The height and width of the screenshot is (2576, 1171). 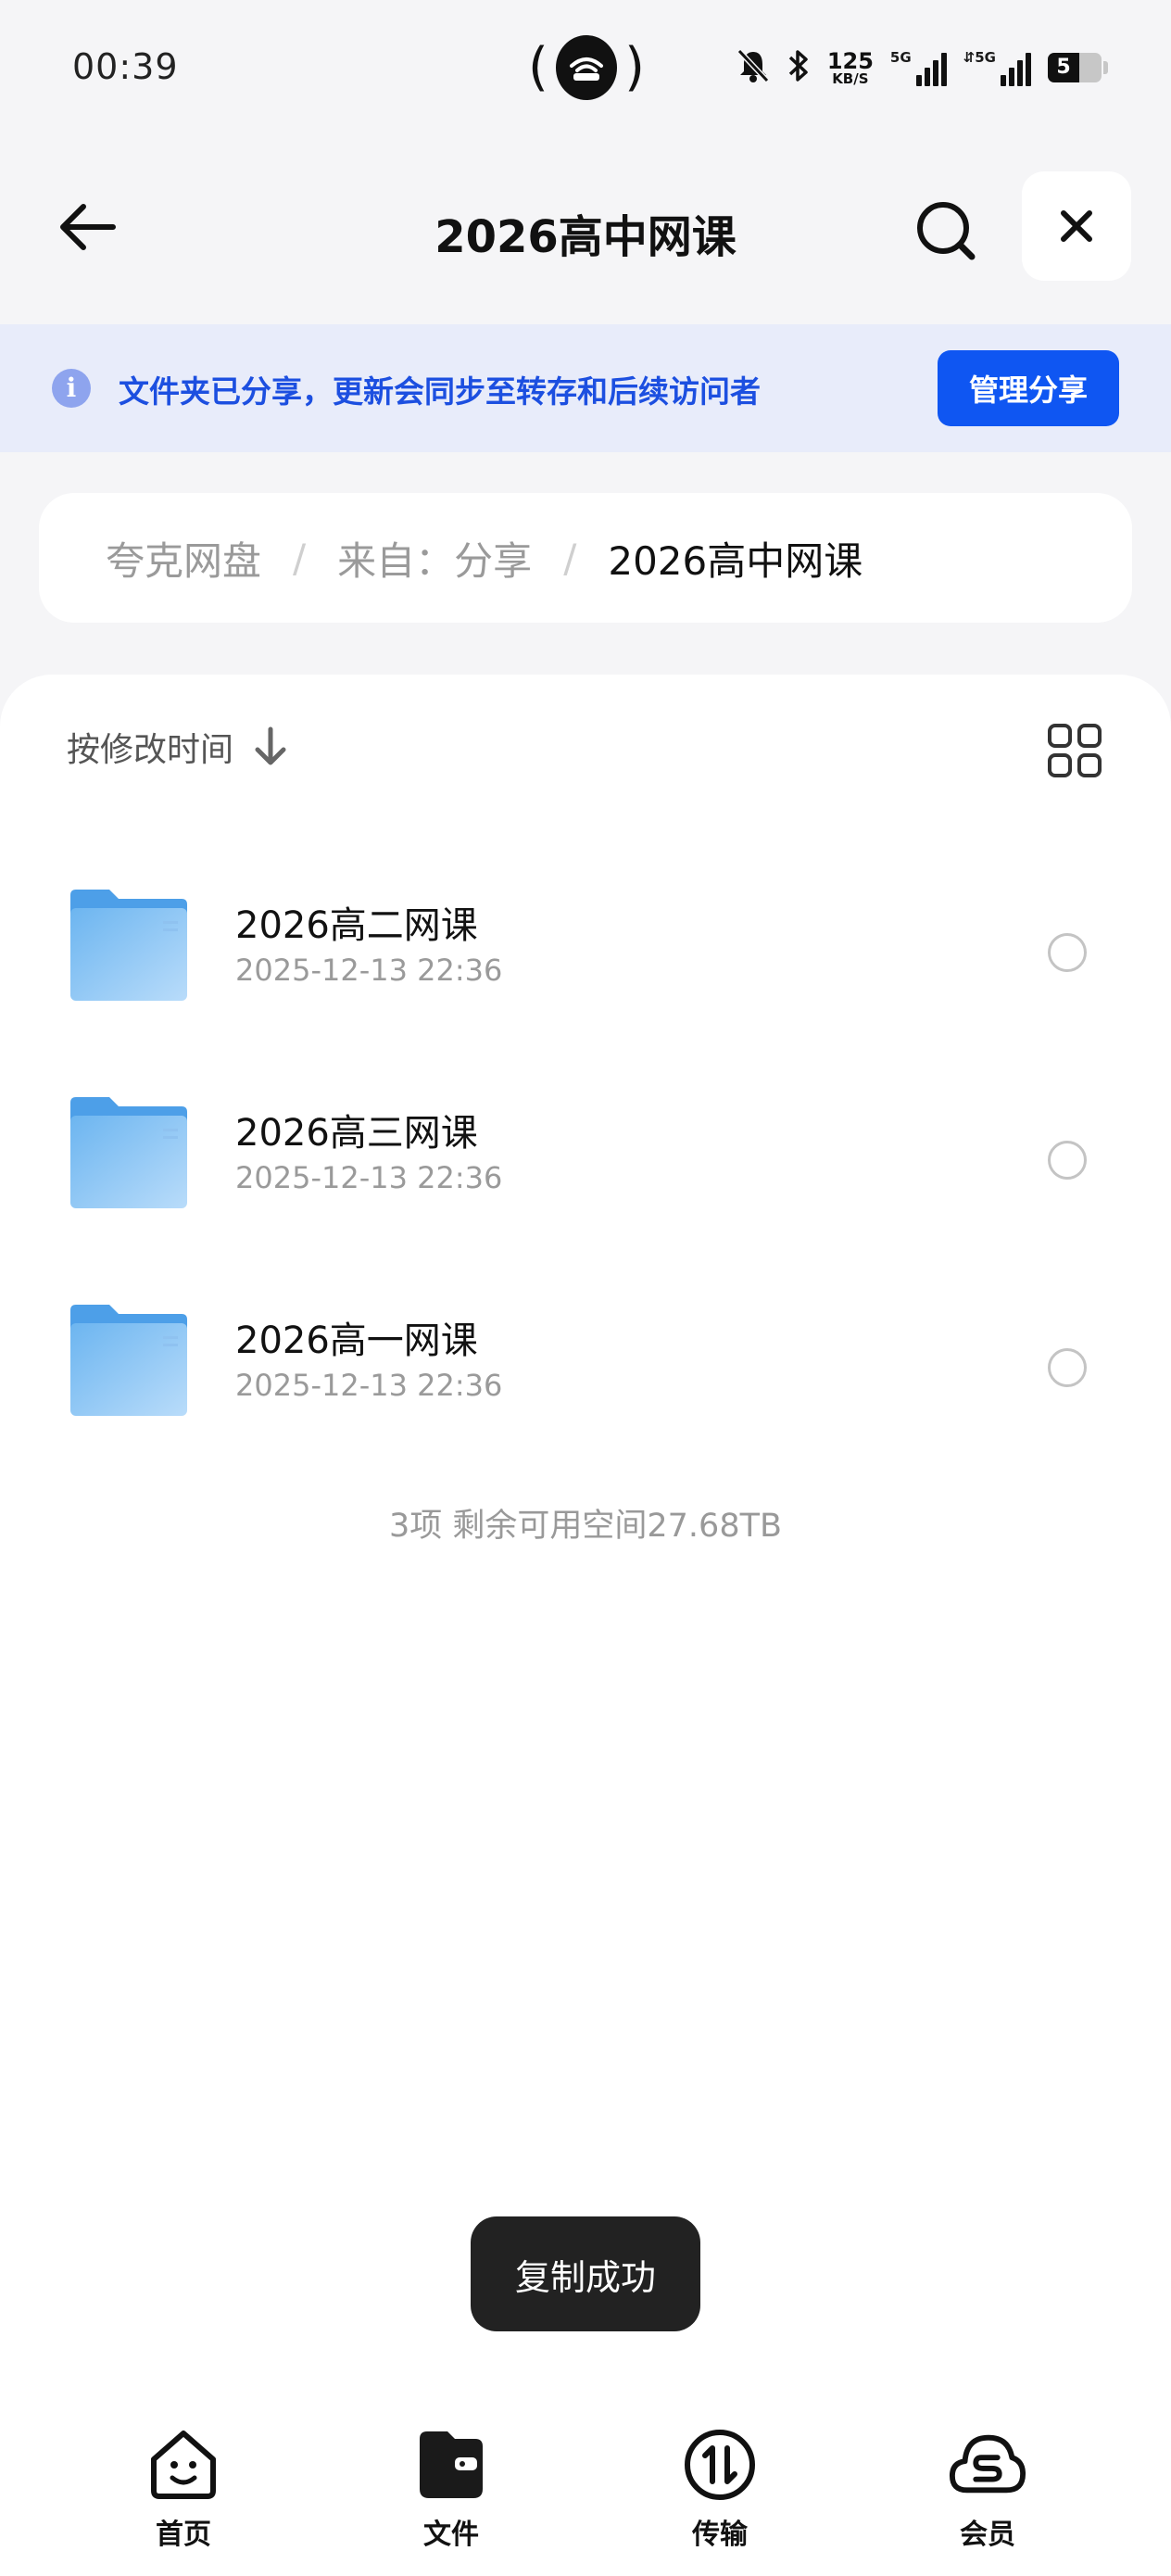 I want to click on bluetooth-icon, so click(x=799, y=68).